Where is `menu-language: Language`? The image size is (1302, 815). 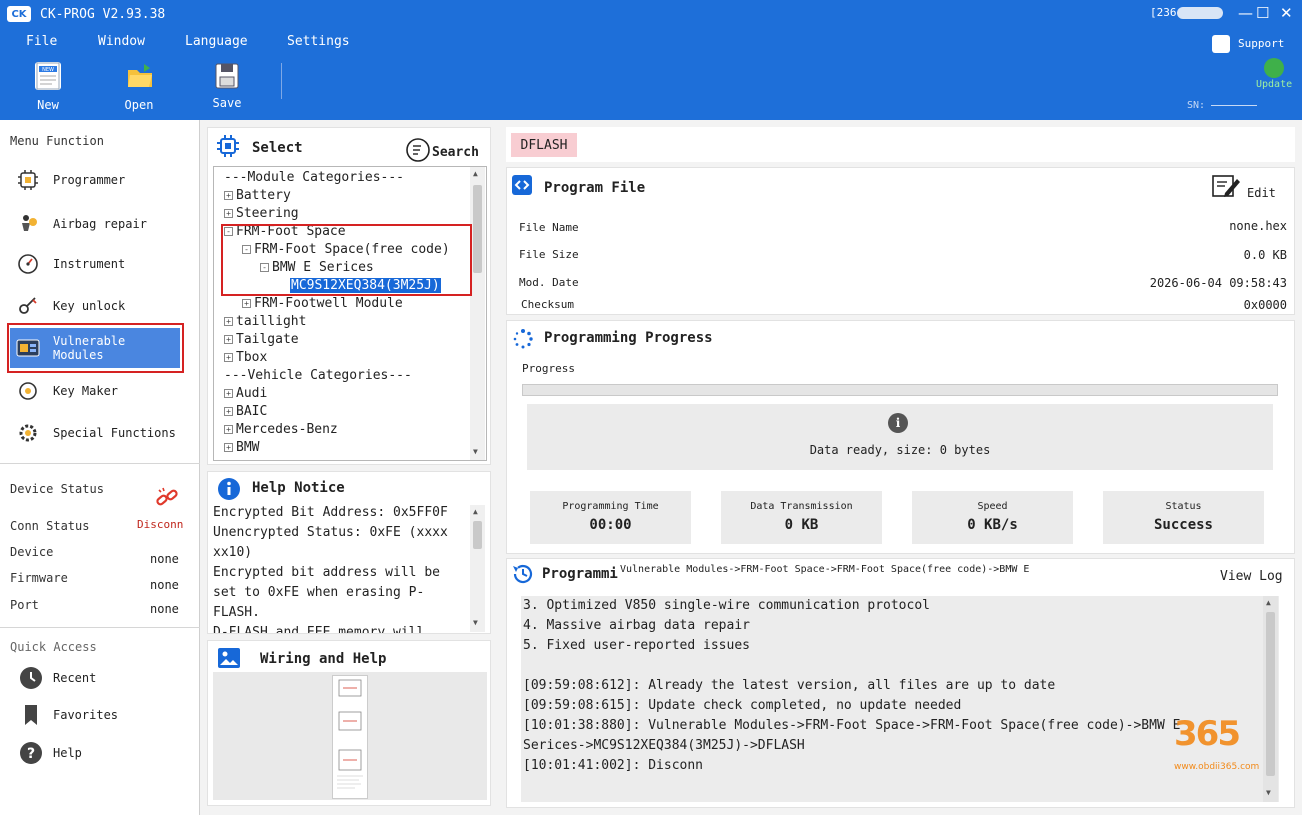
menu-language: Language is located at coordinates (216, 41).